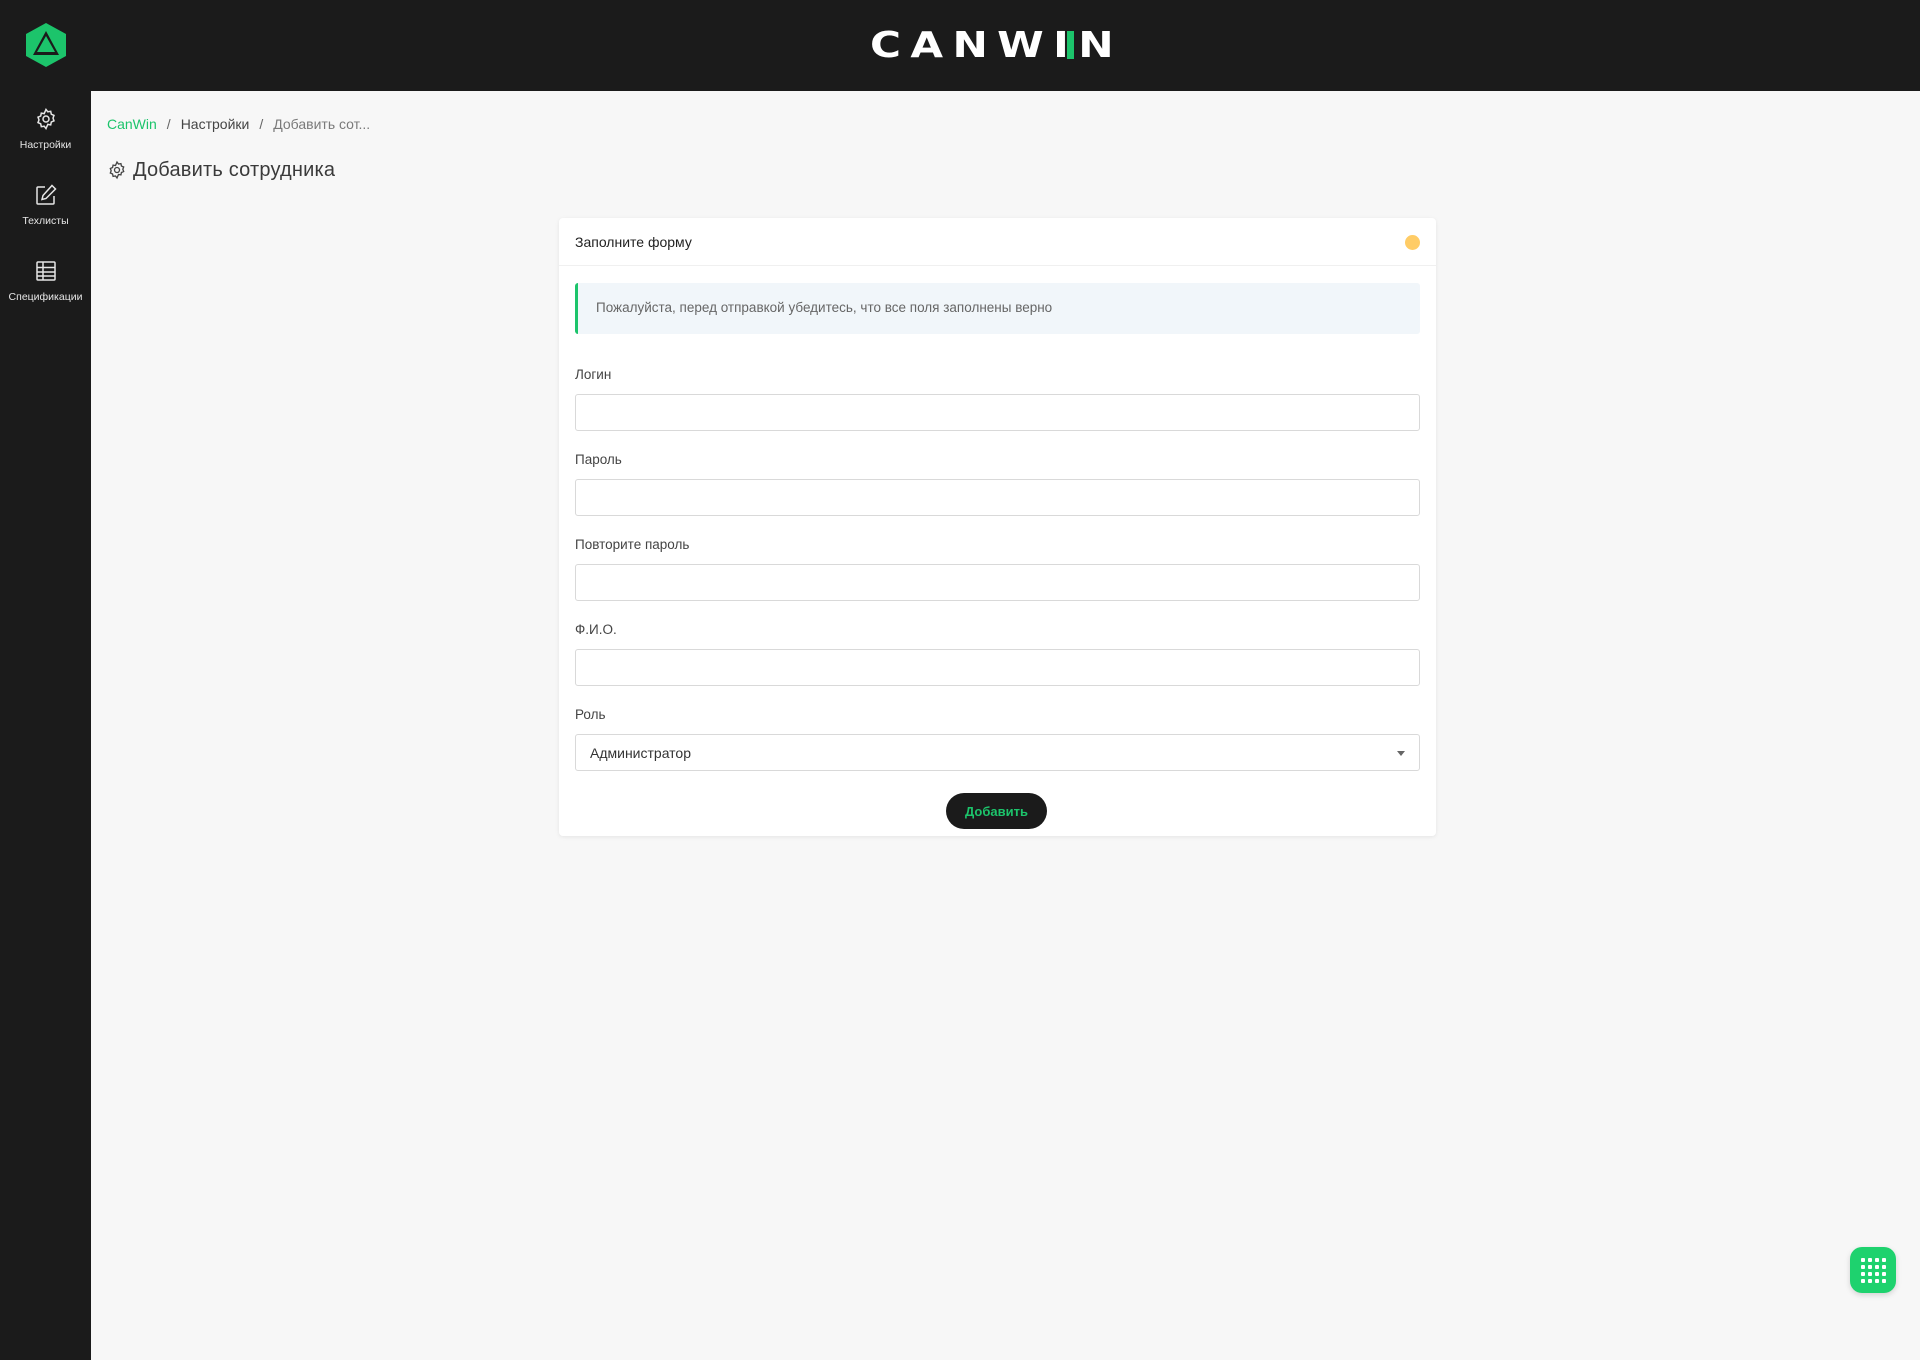 The height and width of the screenshot is (1360, 1920). I want to click on repeat-password-input, so click(997, 582).